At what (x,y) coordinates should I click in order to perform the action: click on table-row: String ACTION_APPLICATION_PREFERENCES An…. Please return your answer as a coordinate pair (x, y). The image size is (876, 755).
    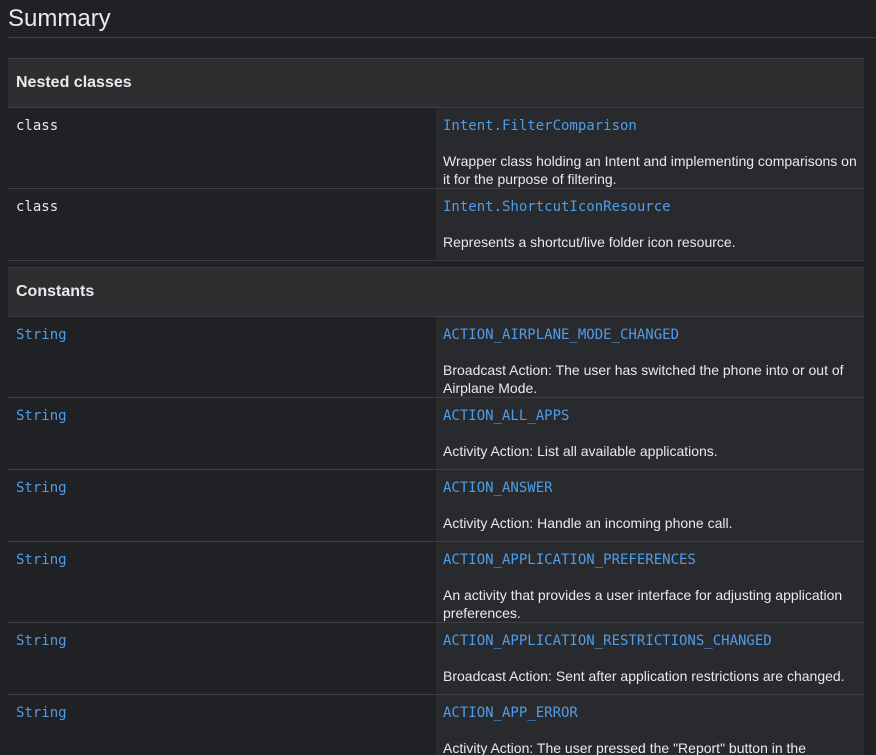
    Looking at the image, I should click on (436, 582).